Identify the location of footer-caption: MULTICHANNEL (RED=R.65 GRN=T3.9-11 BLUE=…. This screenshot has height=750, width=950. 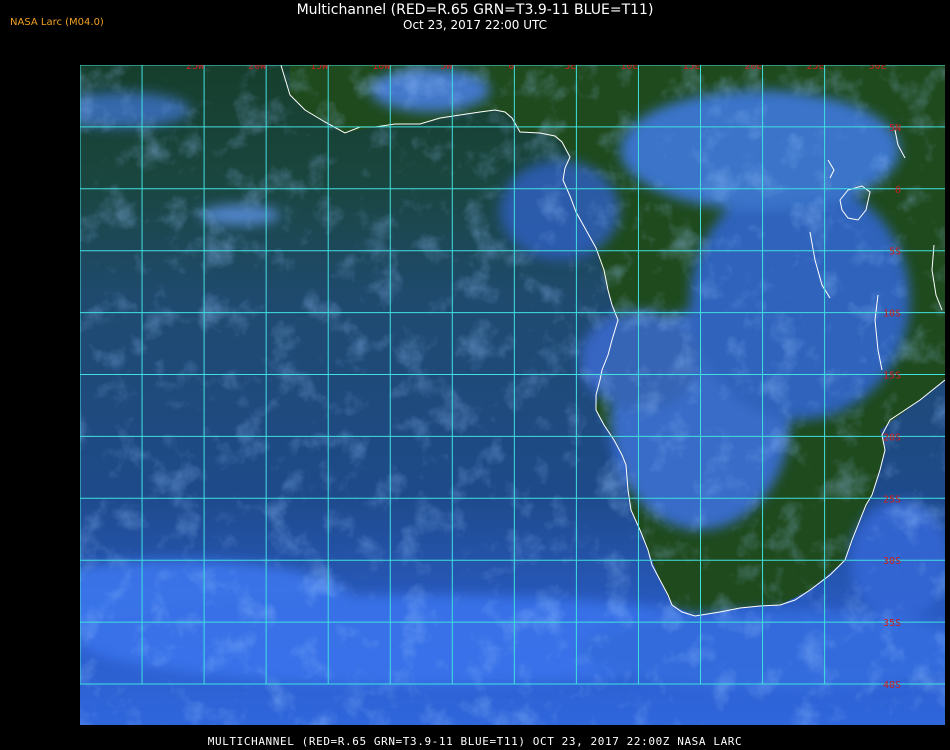
(475, 741).